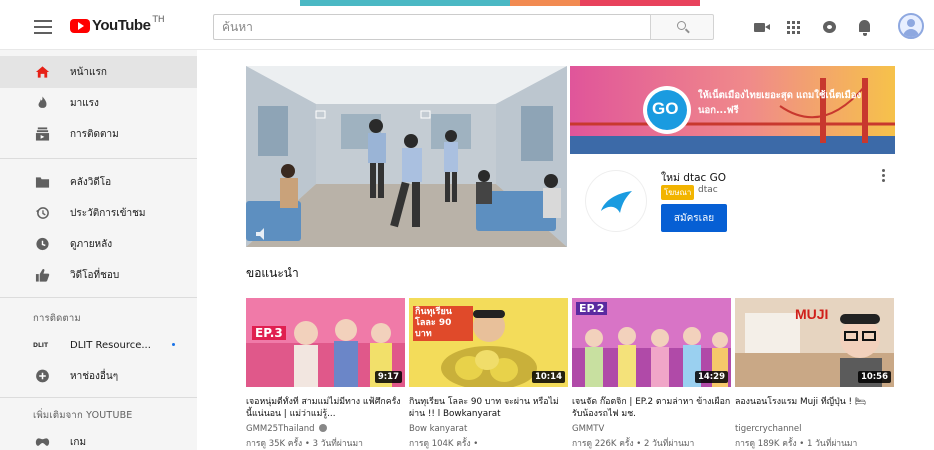 The height and width of the screenshot is (450, 934). What do you see at coordinates (438, 429) in the screenshot?
I see `video-channel: Bow kanyarat` at bounding box center [438, 429].